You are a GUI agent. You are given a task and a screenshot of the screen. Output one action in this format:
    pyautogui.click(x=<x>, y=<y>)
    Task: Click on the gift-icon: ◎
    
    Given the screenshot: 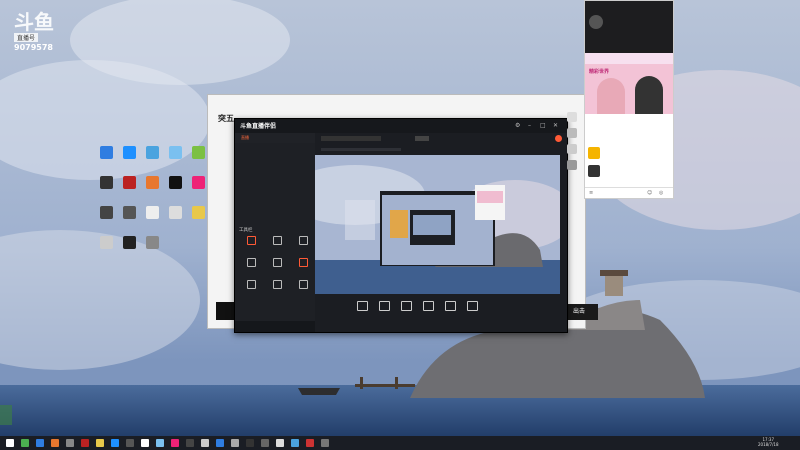 What is the action you would take?
    pyautogui.click(x=661, y=193)
    